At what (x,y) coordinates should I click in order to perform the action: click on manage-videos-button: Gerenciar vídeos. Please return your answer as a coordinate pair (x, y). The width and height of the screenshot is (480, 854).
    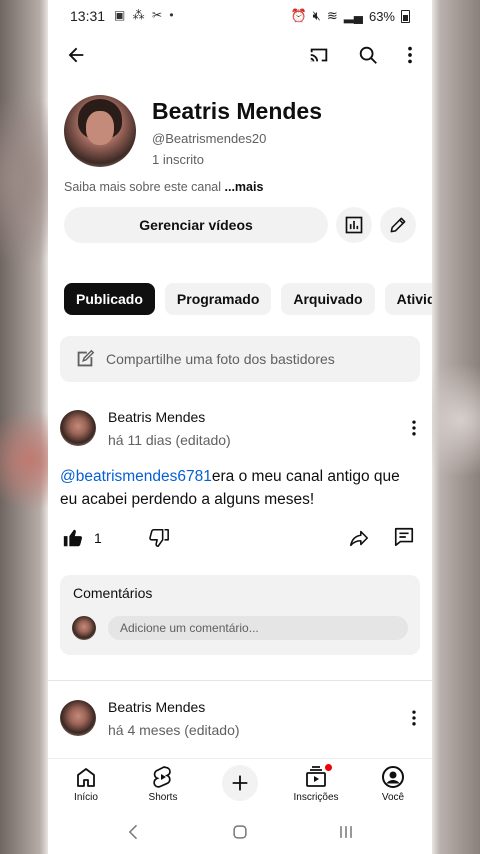
    Looking at the image, I should click on (196, 225).